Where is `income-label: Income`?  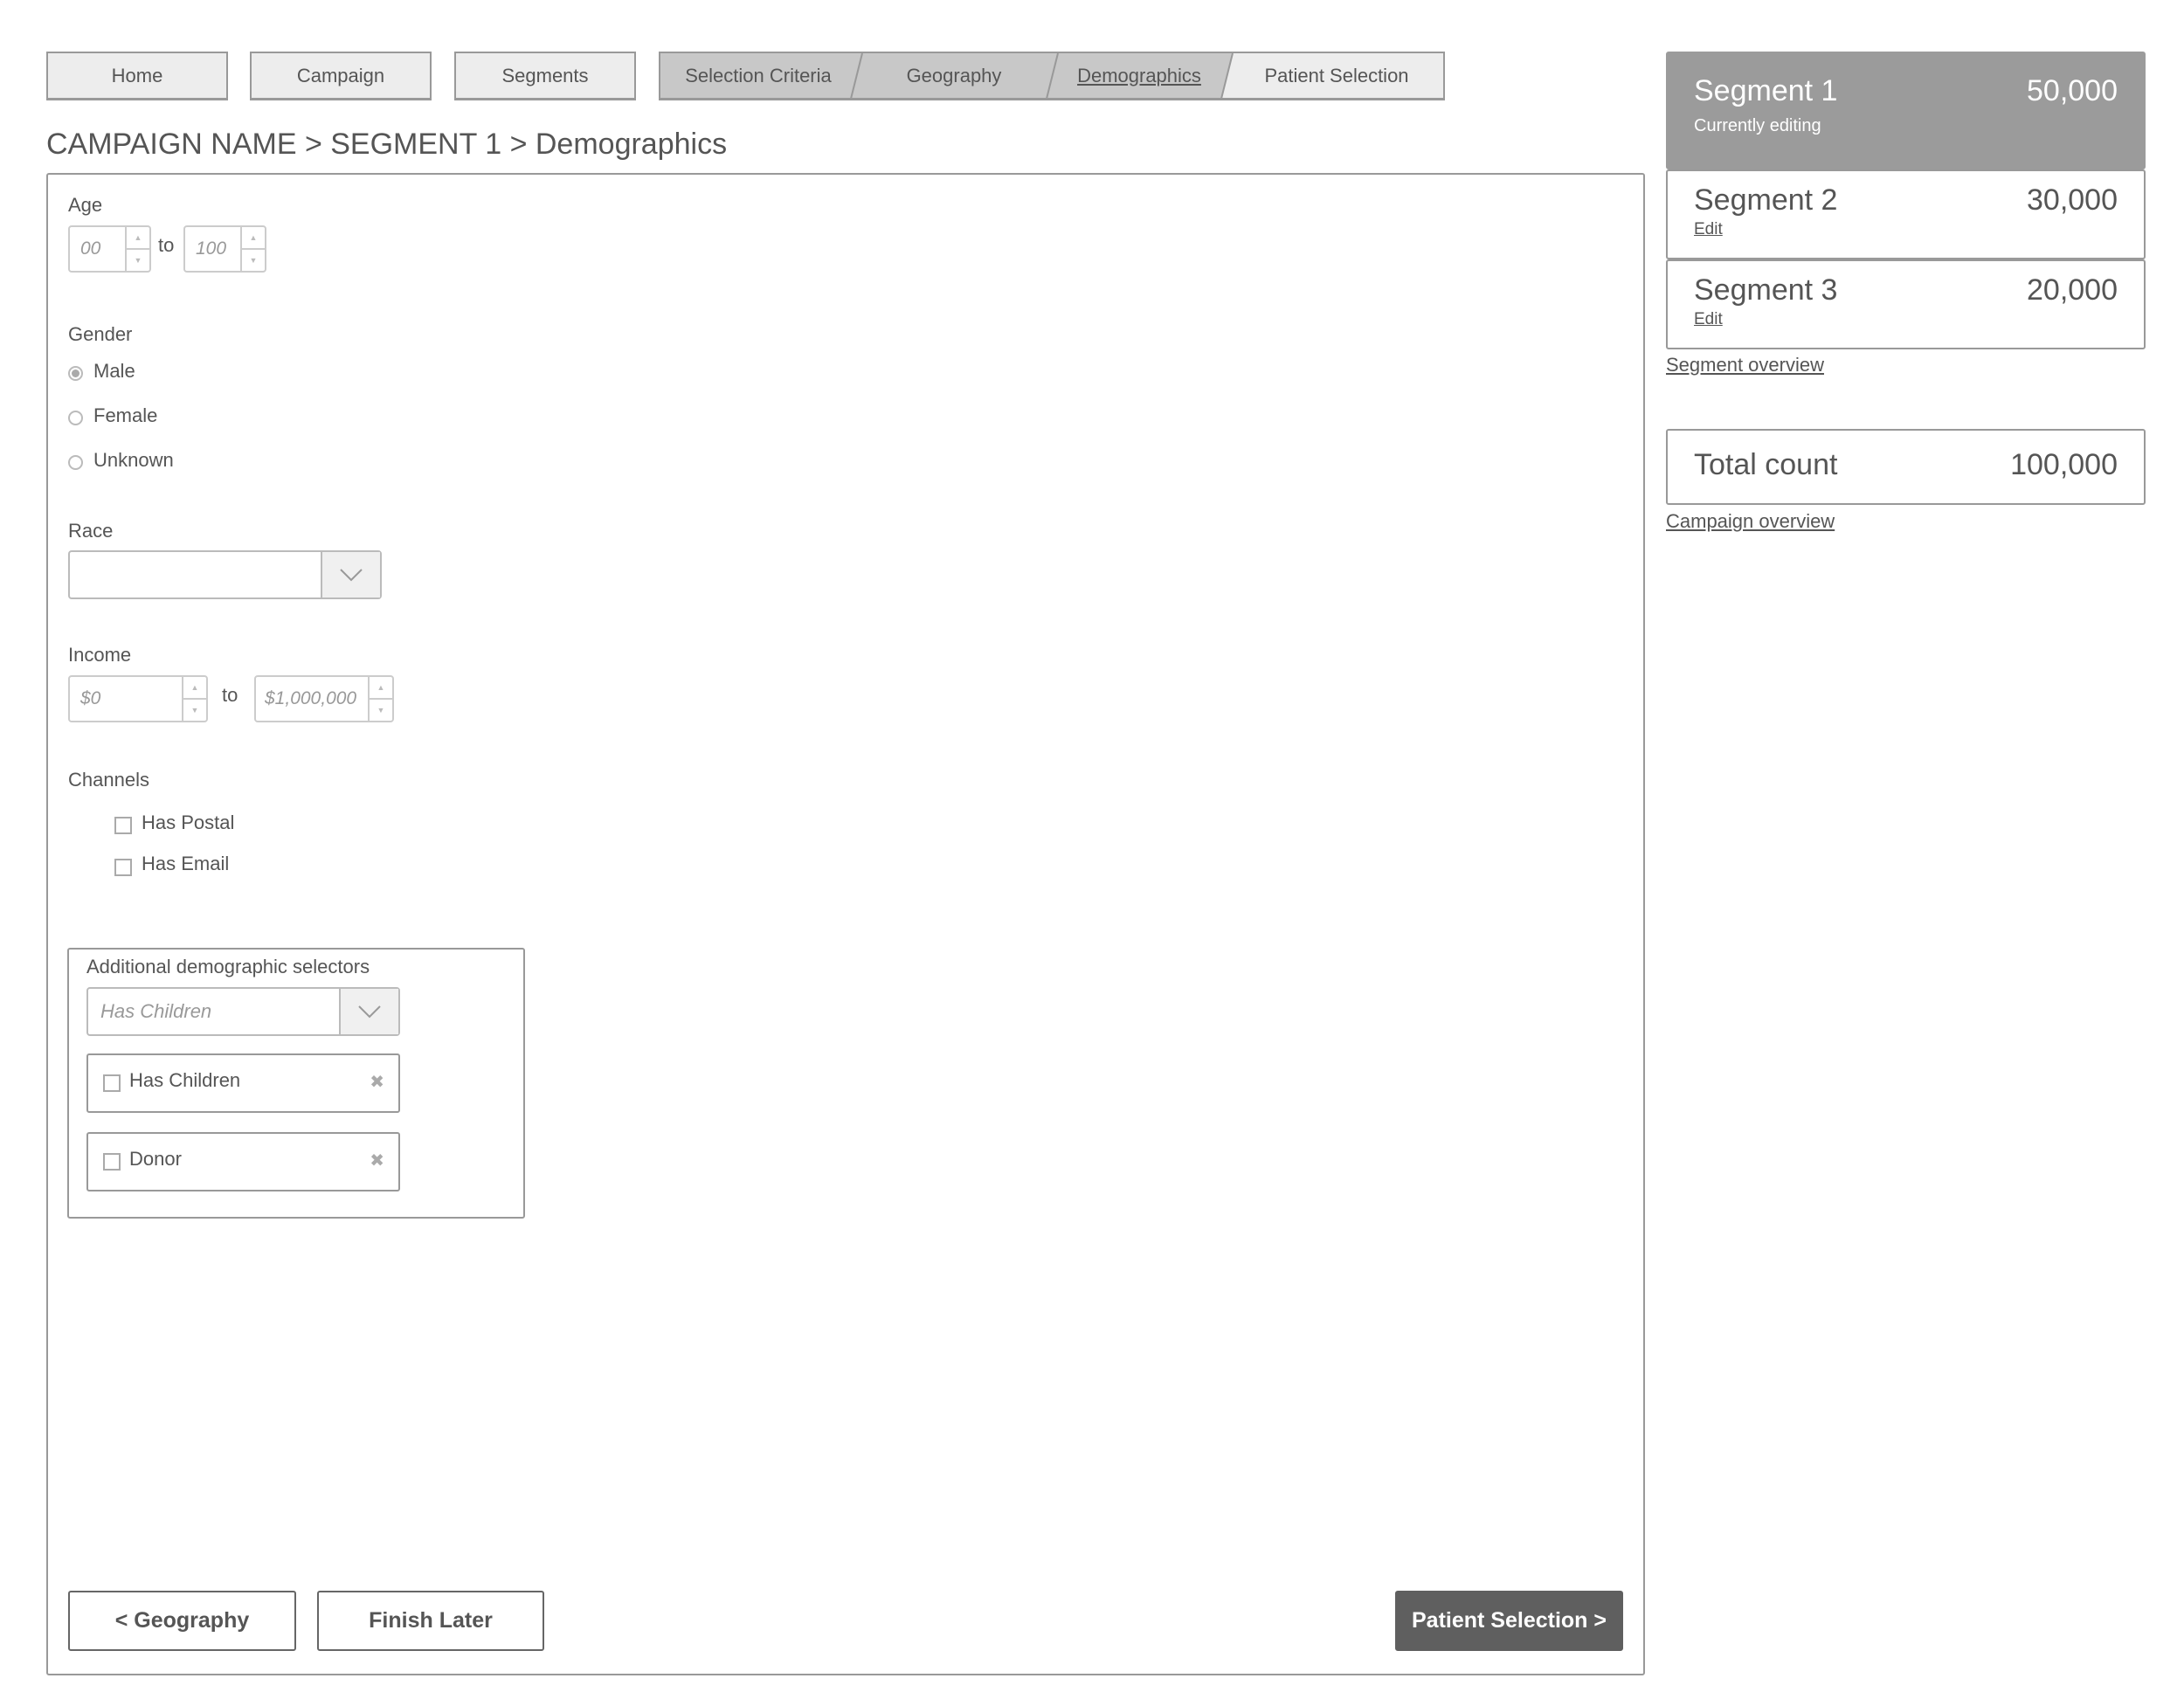
income-label: Income is located at coordinates (100, 655).